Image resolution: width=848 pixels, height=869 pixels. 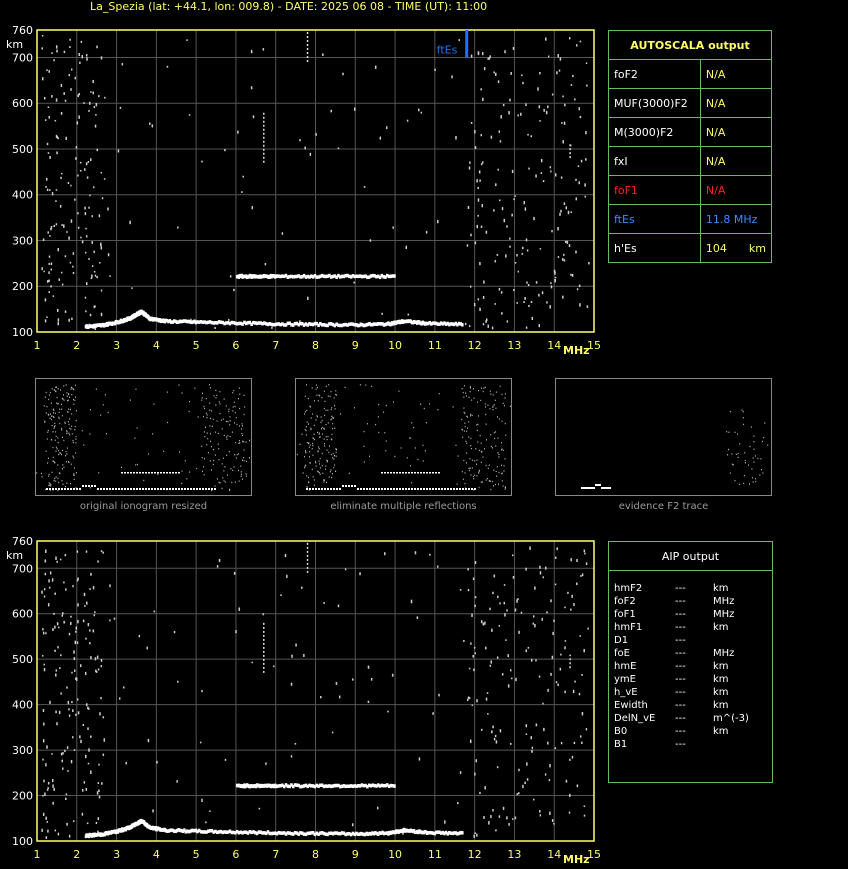 I want to click on autoscala-param: fxI, so click(x=654, y=161).